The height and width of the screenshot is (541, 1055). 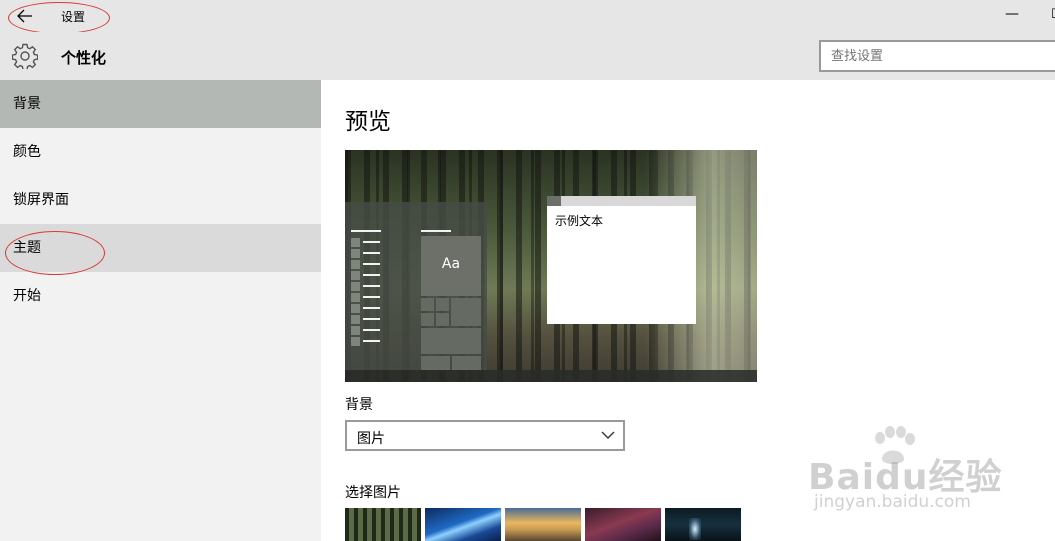 What do you see at coordinates (27, 104) in the screenshot?
I see `sidebar-item-label: 背景` at bounding box center [27, 104].